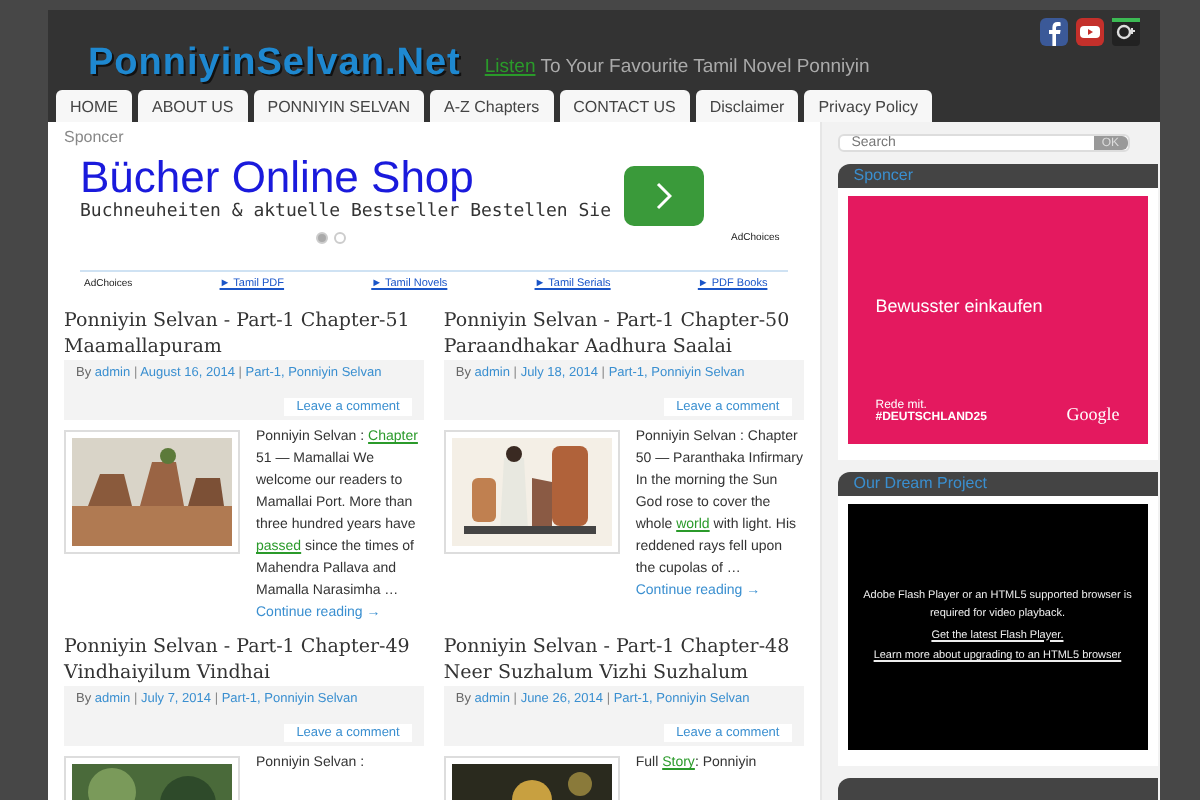 This screenshot has width=1200, height=800. Describe the element at coordinates (244, 334) in the screenshot. I see `post-title: Ponniyin Selvan - Part-1 Chapter-51 Maamallapuram` at that location.